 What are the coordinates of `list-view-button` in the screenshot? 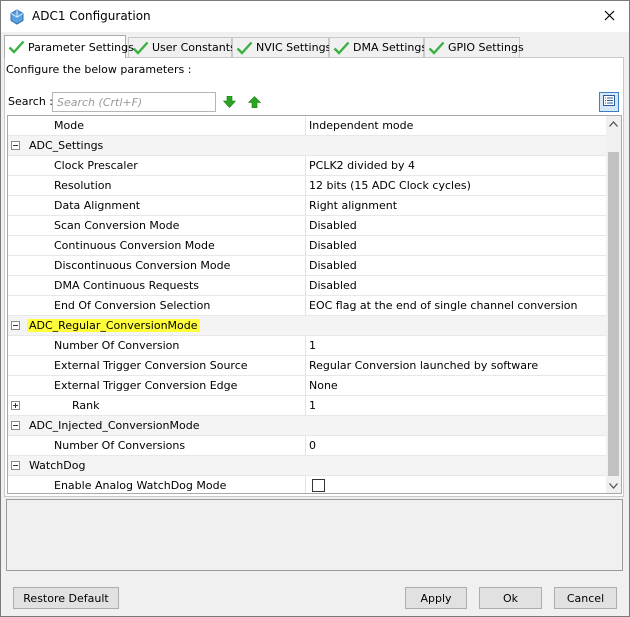 It's located at (609, 102).